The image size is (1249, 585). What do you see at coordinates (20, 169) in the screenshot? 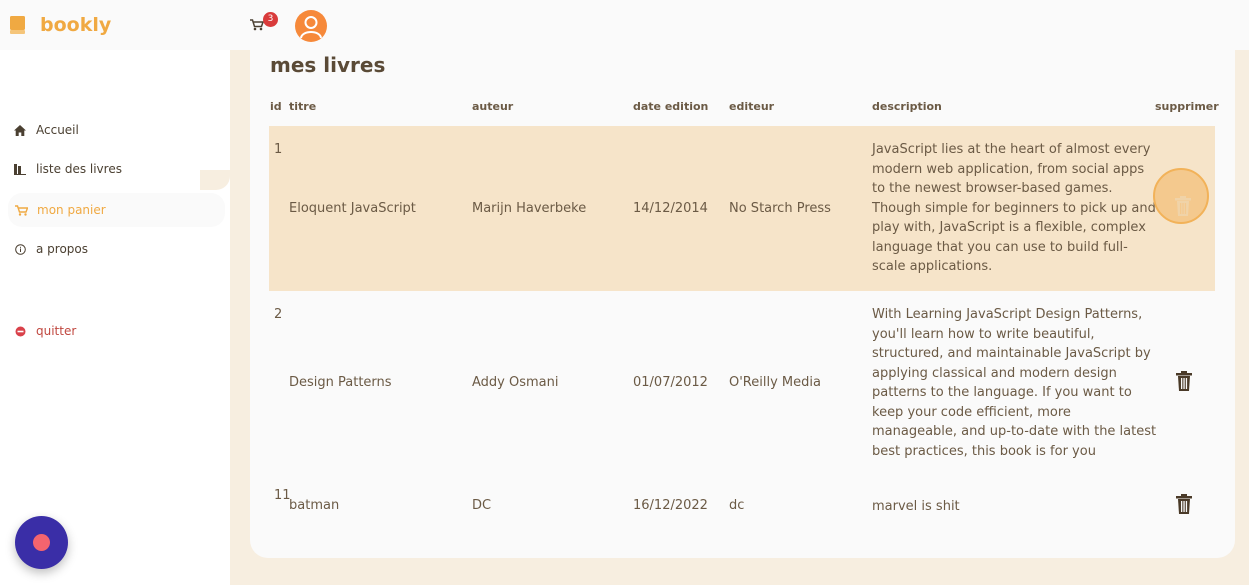
I see `books-icon` at bounding box center [20, 169].